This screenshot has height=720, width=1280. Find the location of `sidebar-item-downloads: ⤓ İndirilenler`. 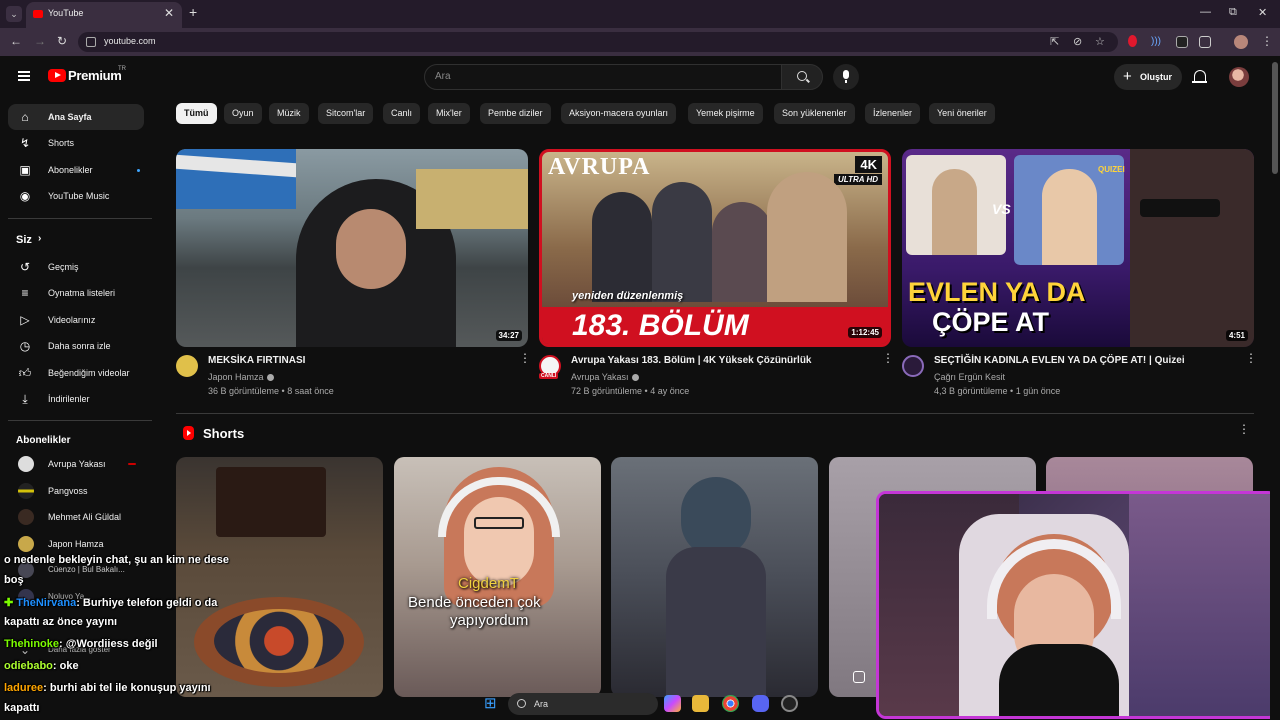

sidebar-item-downloads: ⤓ İndirilenler is located at coordinates (76, 399).